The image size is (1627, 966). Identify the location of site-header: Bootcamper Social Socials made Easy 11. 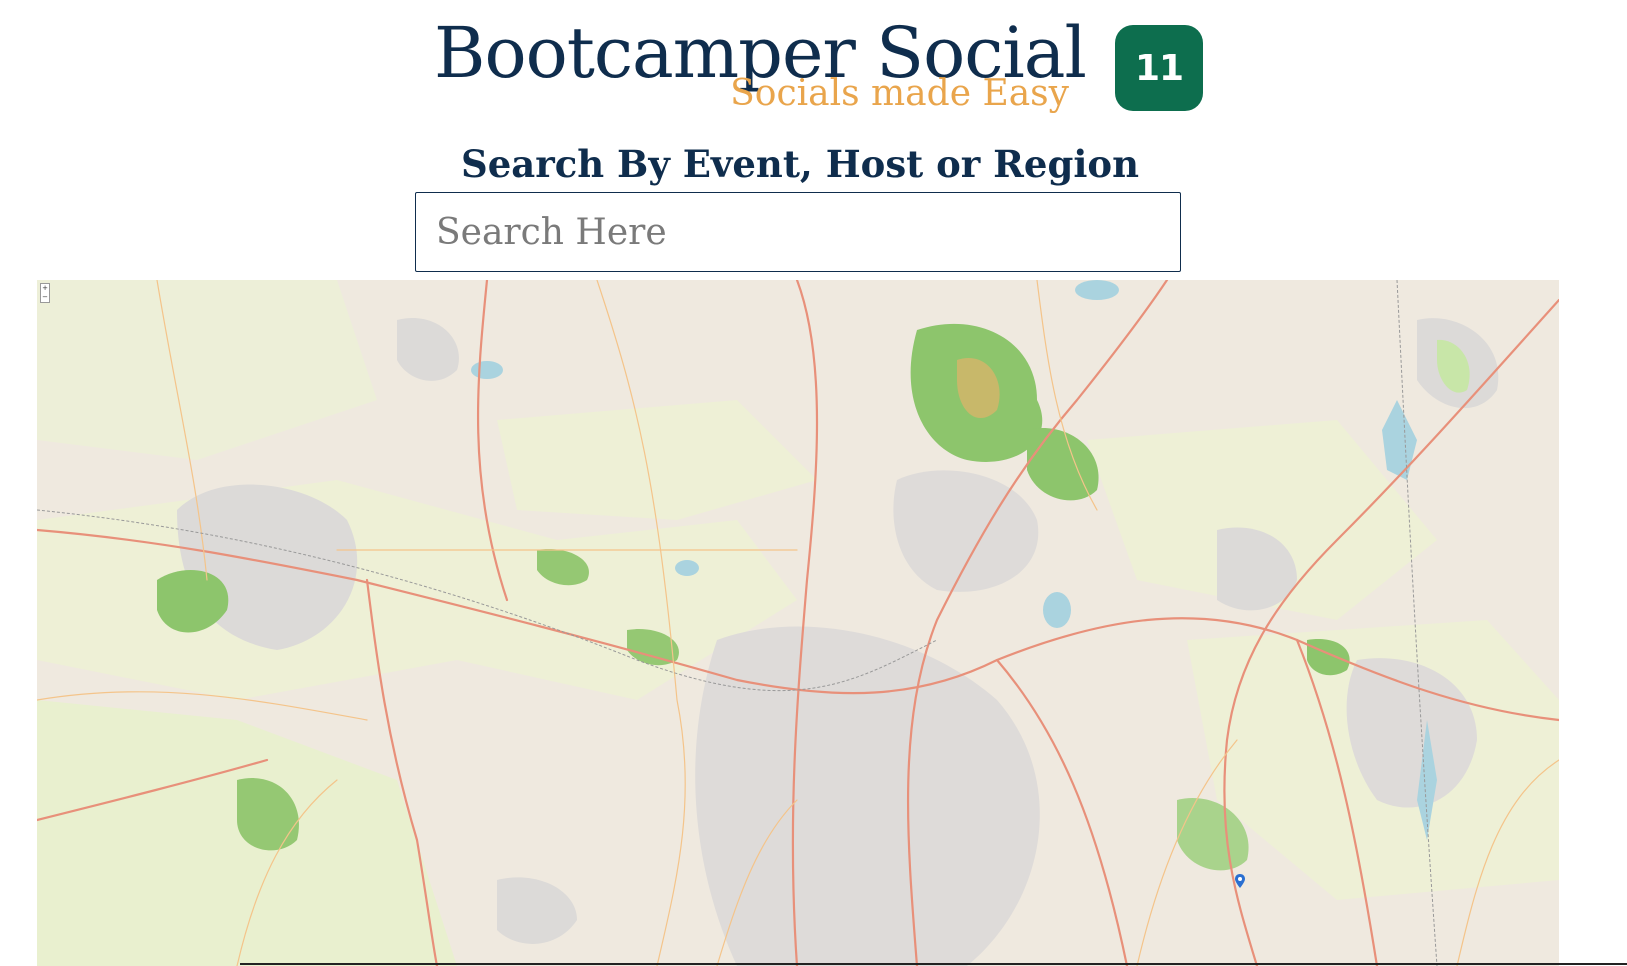
(813, 65).